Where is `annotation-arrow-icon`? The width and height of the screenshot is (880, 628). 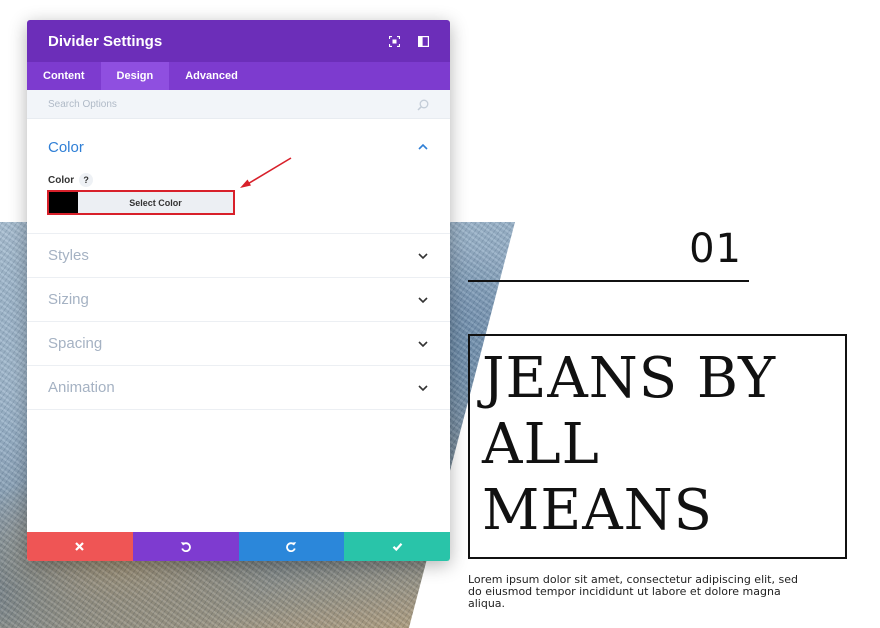 annotation-arrow-icon is located at coordinates (266, 172).